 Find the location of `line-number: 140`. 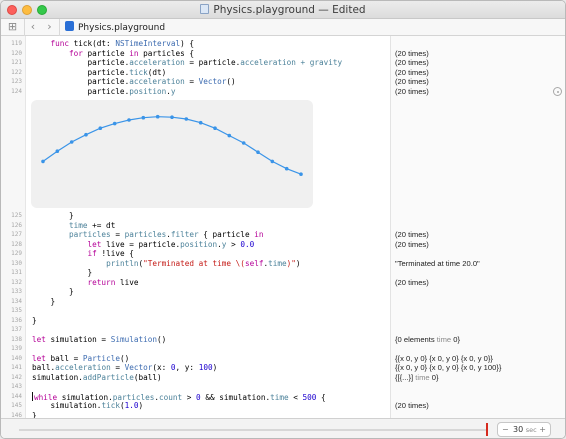

line-number: 140 is located at coordinates (16, 358).